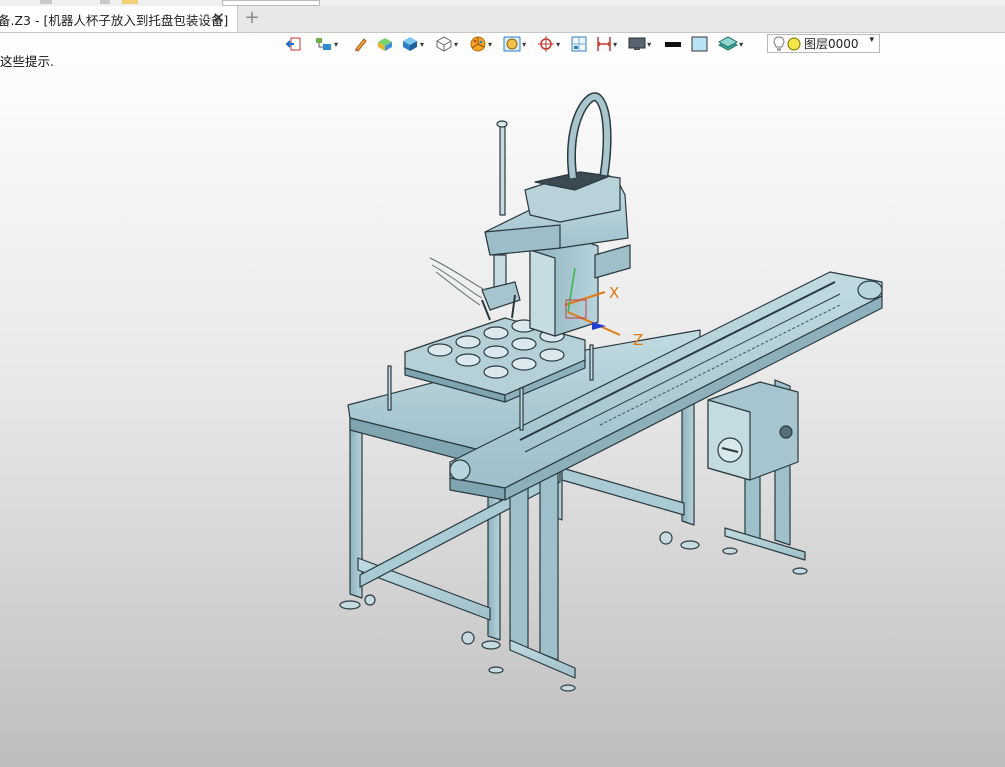  What do you see at coordinates (614, 293) in the screenshot?
I see `x-axis-label: X` at bounding box center [614, 293].